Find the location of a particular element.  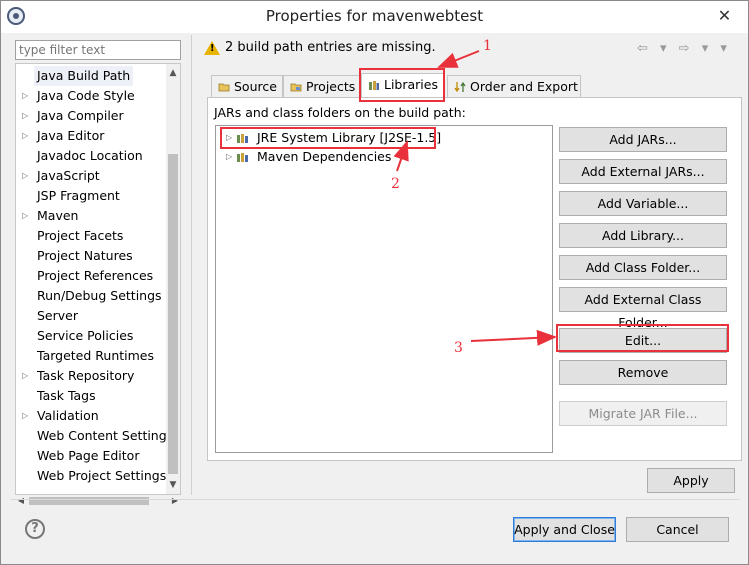

tree-item: ▷ Java Editor is located at coordinates (91, 136).